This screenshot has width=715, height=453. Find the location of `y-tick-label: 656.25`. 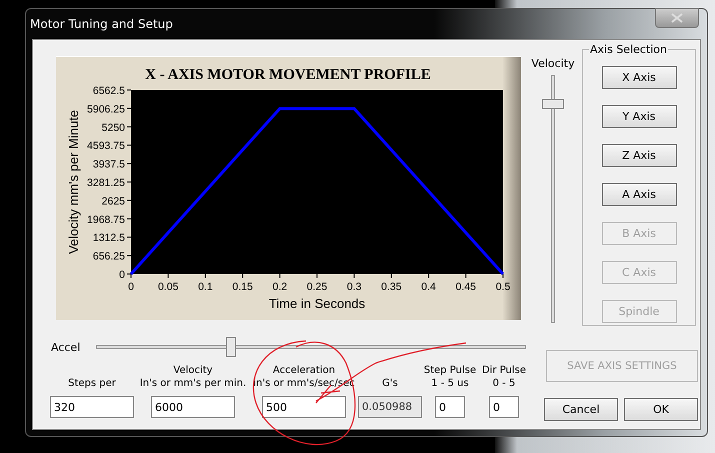

y-tick-label: 656.25 is located at coordinates (108, 256).